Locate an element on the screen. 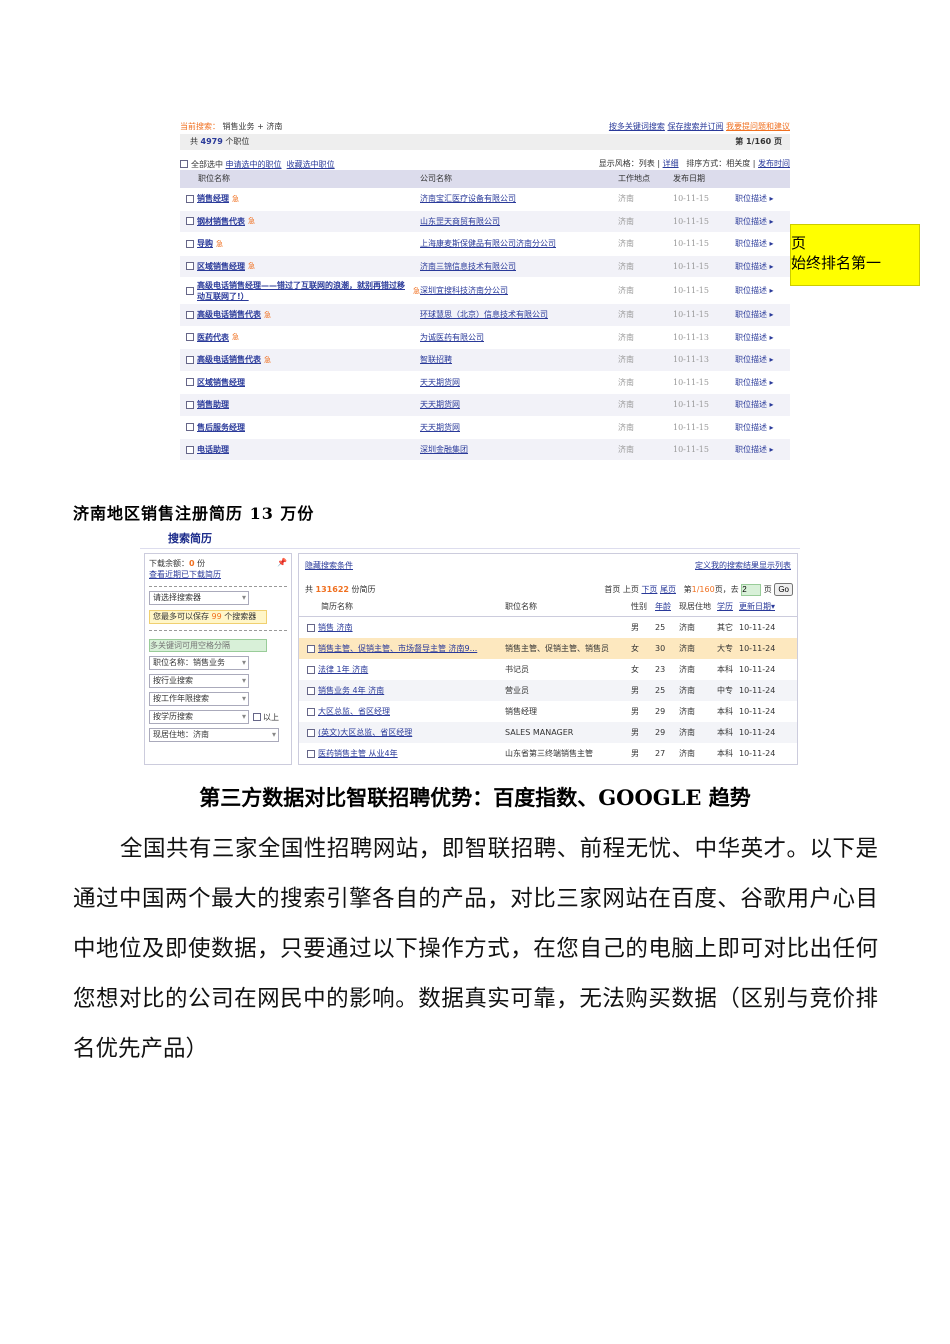 This screenshot has height=1344, width=950. searcher-select: 请选择搜索器 is located at coordinates (199, 598).